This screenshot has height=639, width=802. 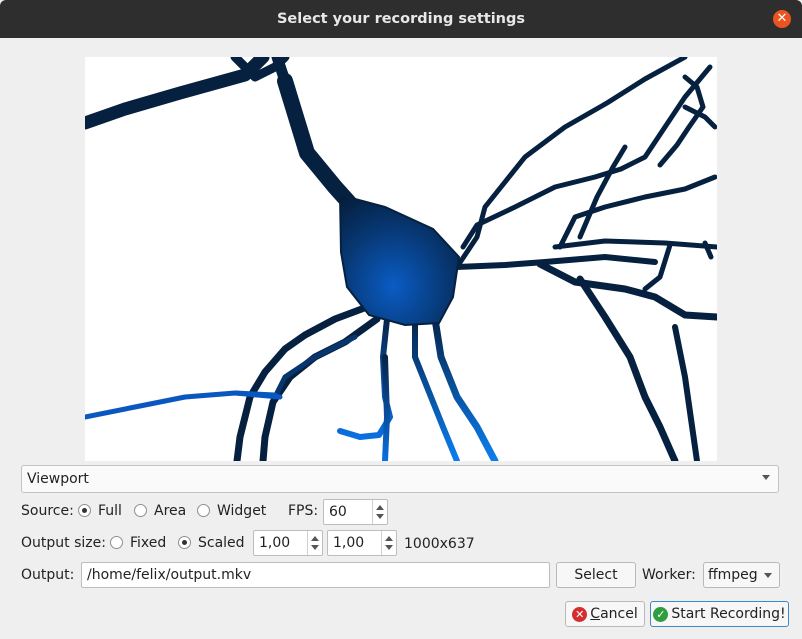 What do you see at coordinates (84, 510) in the screenshot?
I see `source-full-radio` at bounding box center [84, 510].